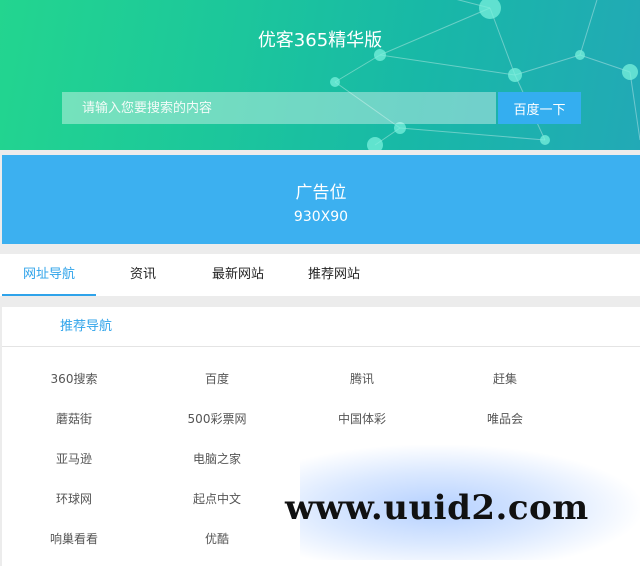 The width and height of the screenshot is (640, 566). Describe the element at coordinates (217, 418) in the screenshot. I see `nav-link: 500彩票网` at that location.